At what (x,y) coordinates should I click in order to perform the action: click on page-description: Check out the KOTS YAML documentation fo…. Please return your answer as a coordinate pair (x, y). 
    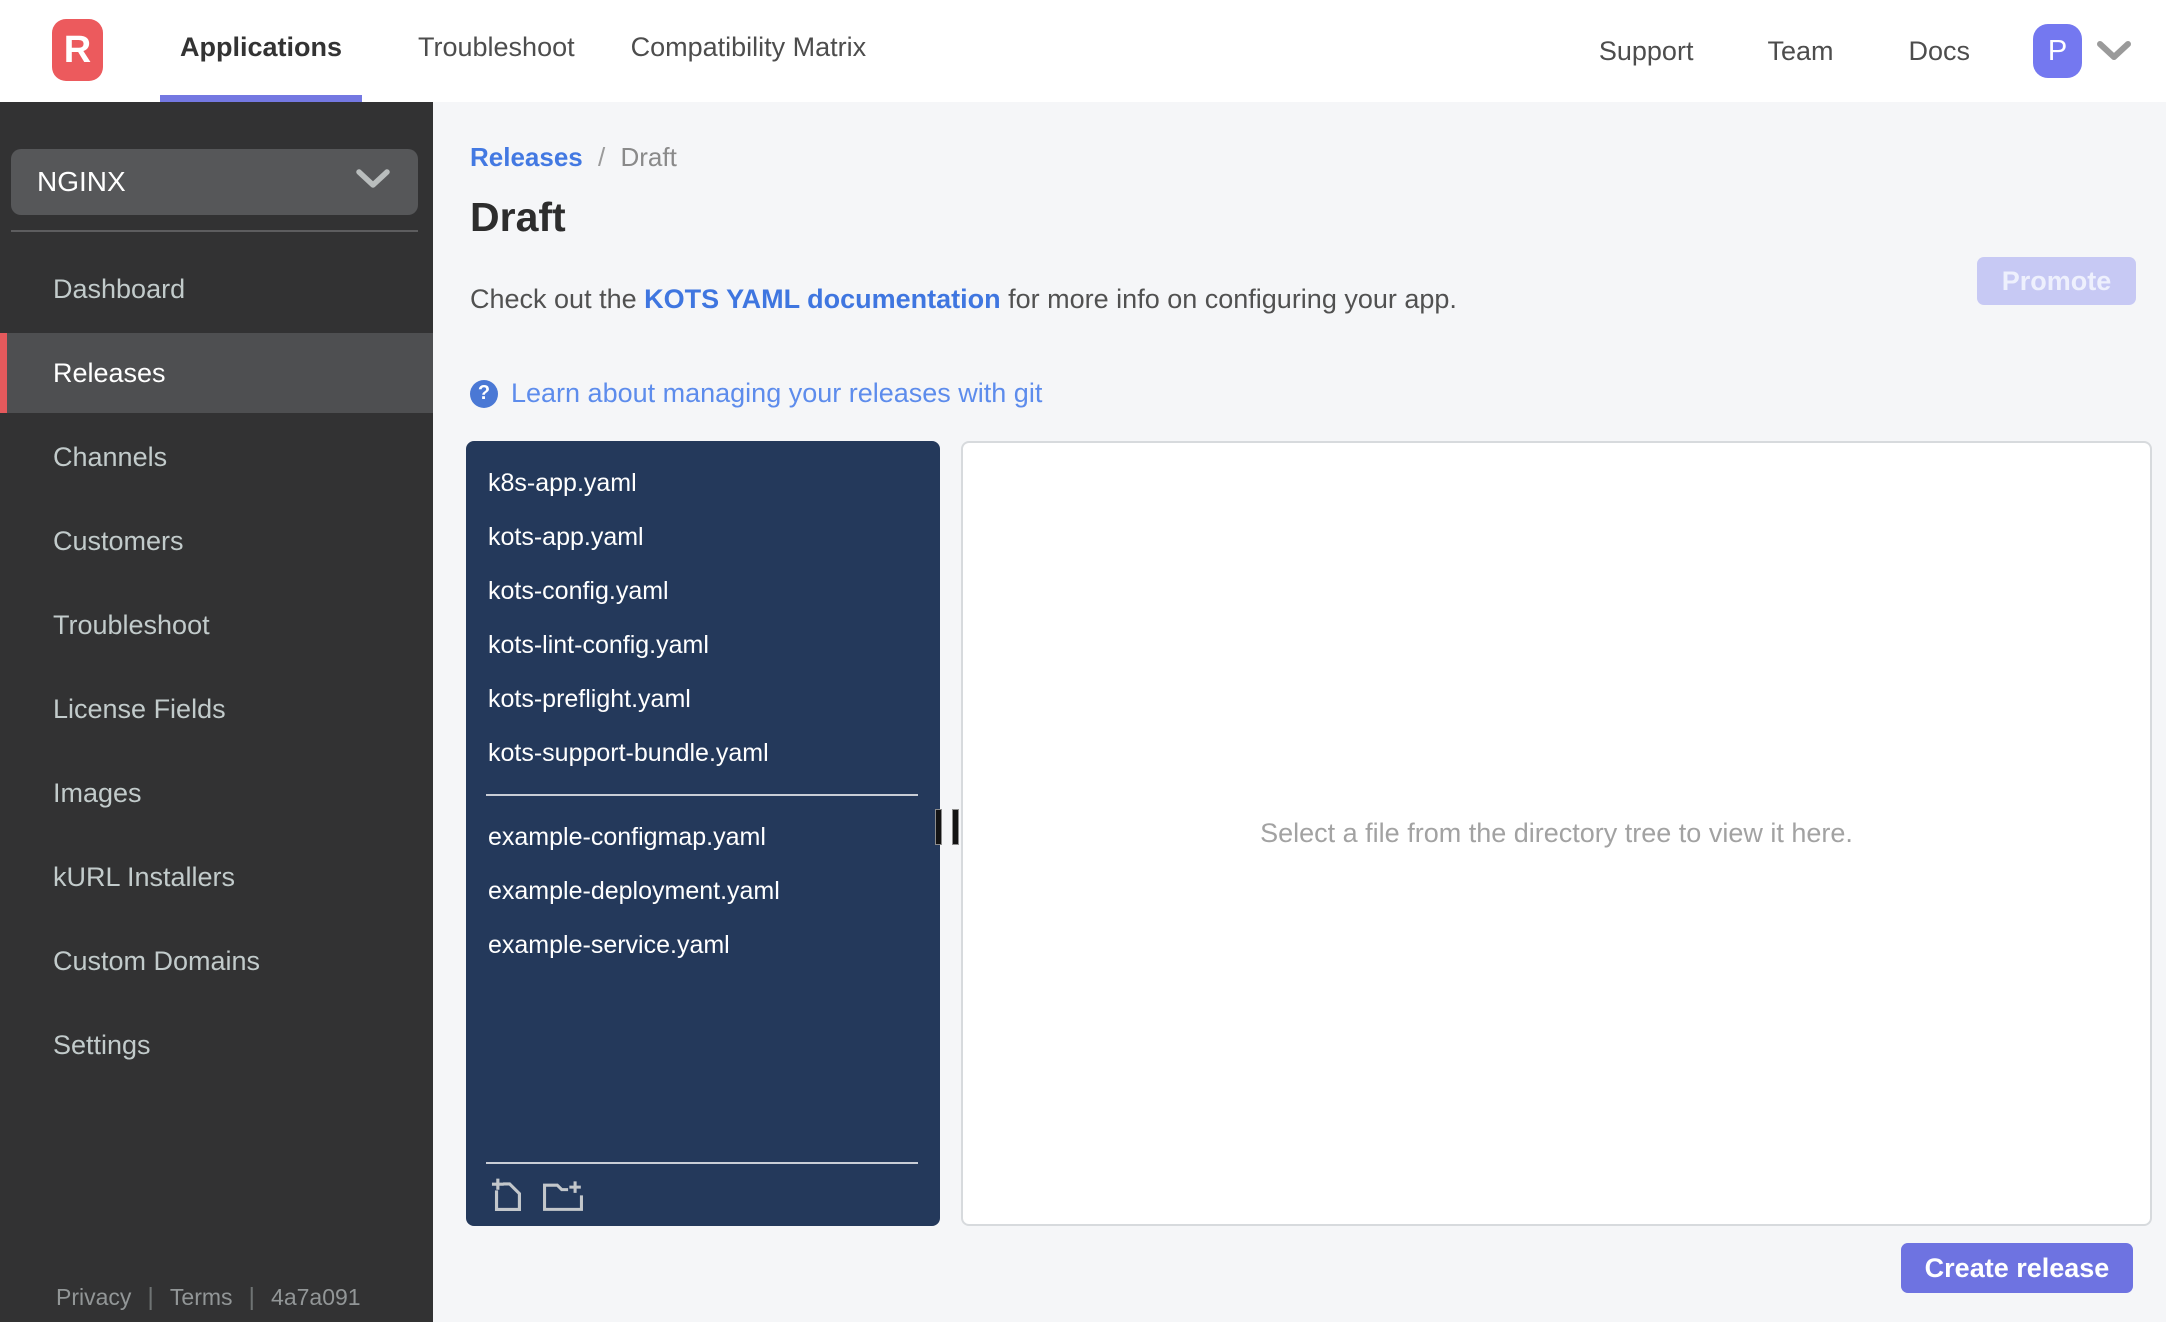
    Looking at the image, I should click on (963, 299).